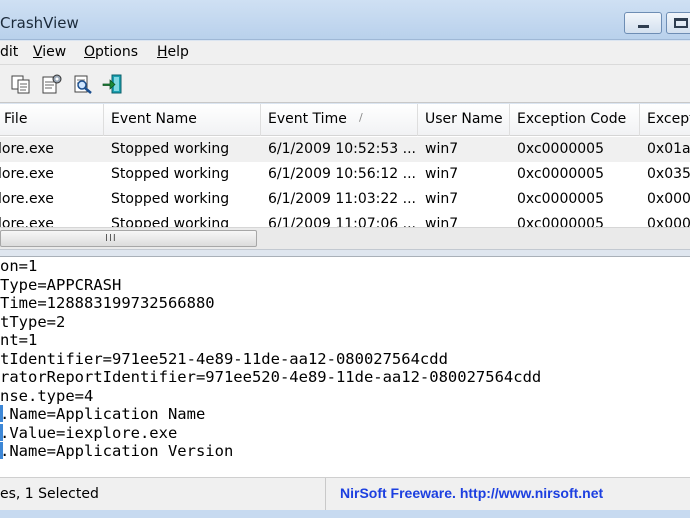  Describe the element at coordinates (47, 395) in the screenshot. I see `report-line: nse.type=4` at that location.